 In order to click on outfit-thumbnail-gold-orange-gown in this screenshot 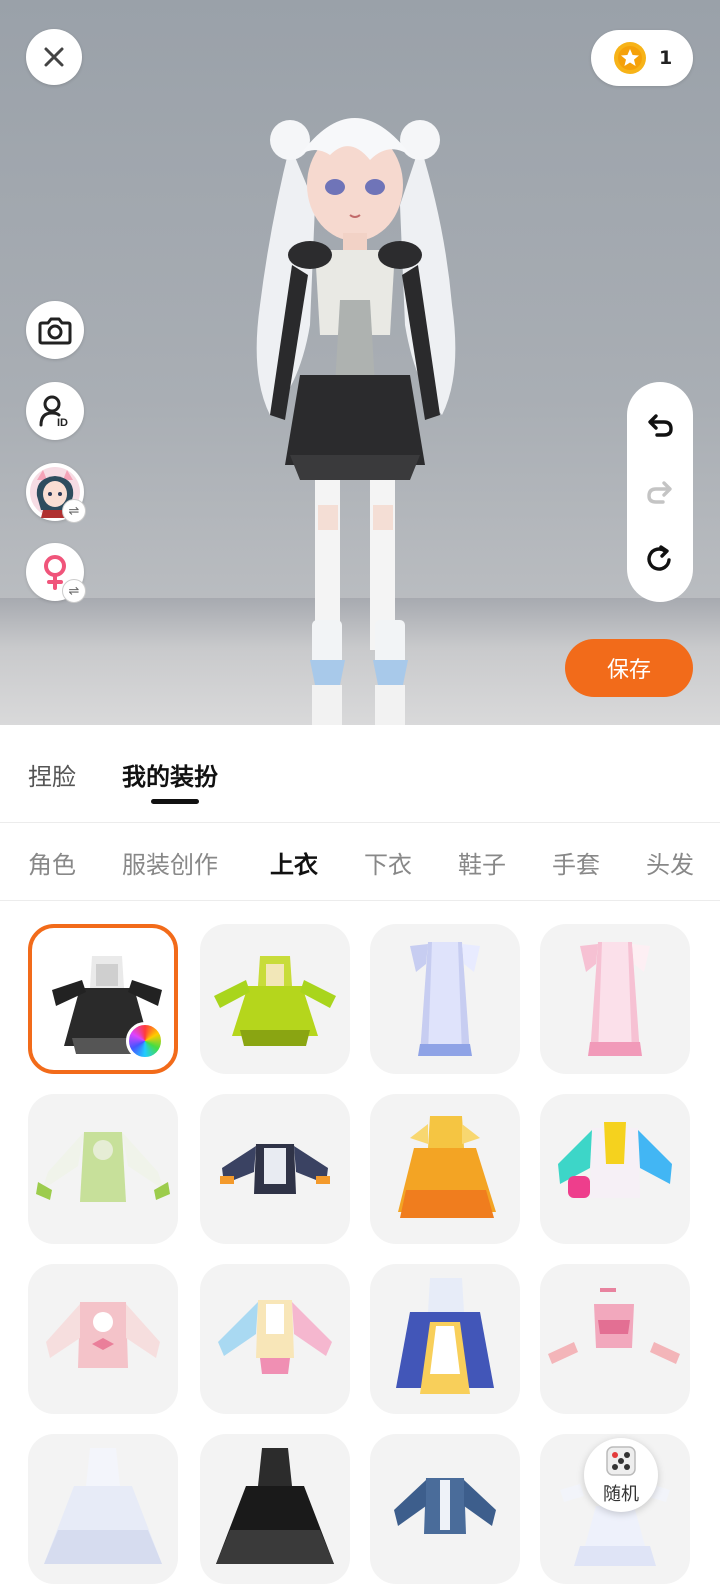, I will do `click(447, 1167)`.